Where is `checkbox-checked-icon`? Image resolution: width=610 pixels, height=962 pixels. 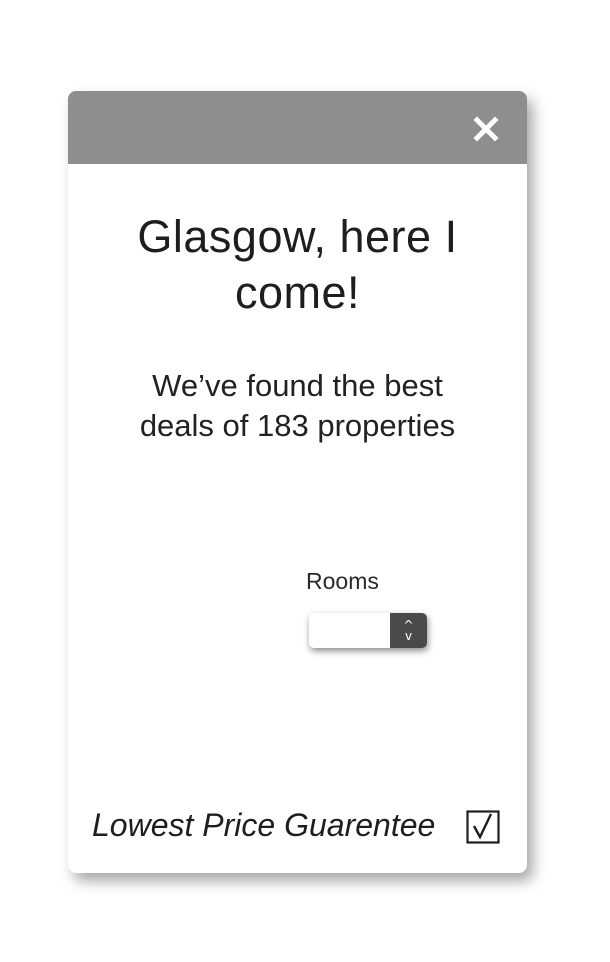
checkbox-checked-icon is located at coordinates (483, 827).